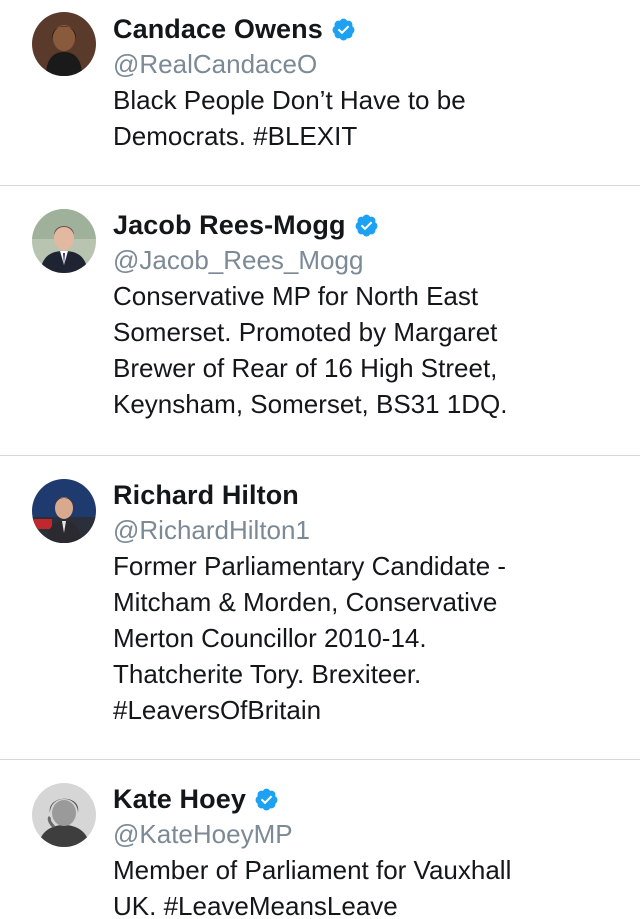 The width and height of the screenshot is (640, 919). I want to click on bio-line: #LeaversOfBritain, so click(217, 710).